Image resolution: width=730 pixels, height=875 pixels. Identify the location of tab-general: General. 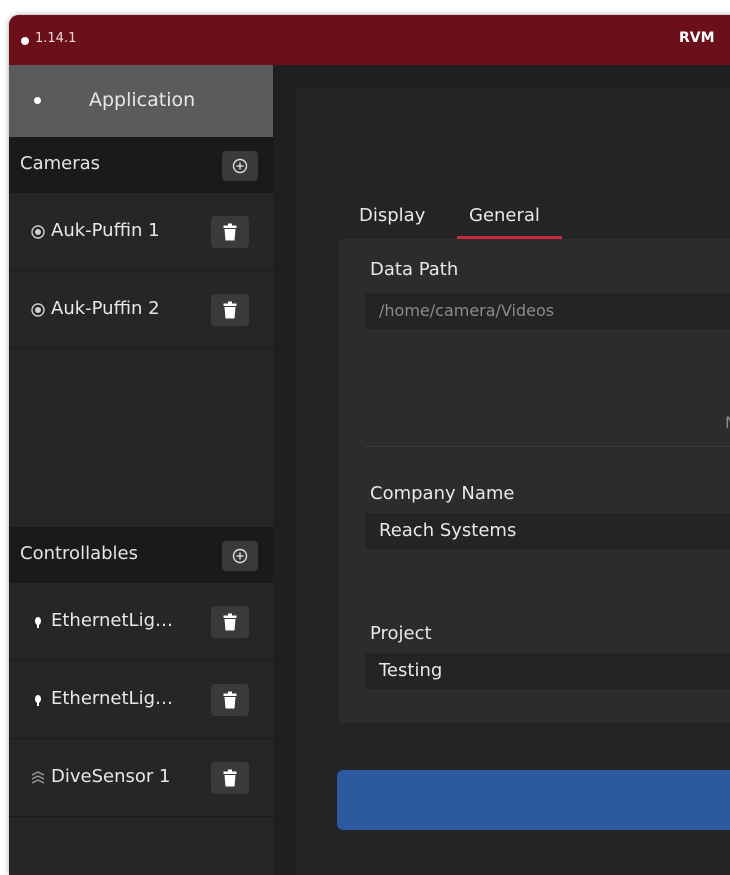
(504, 215).